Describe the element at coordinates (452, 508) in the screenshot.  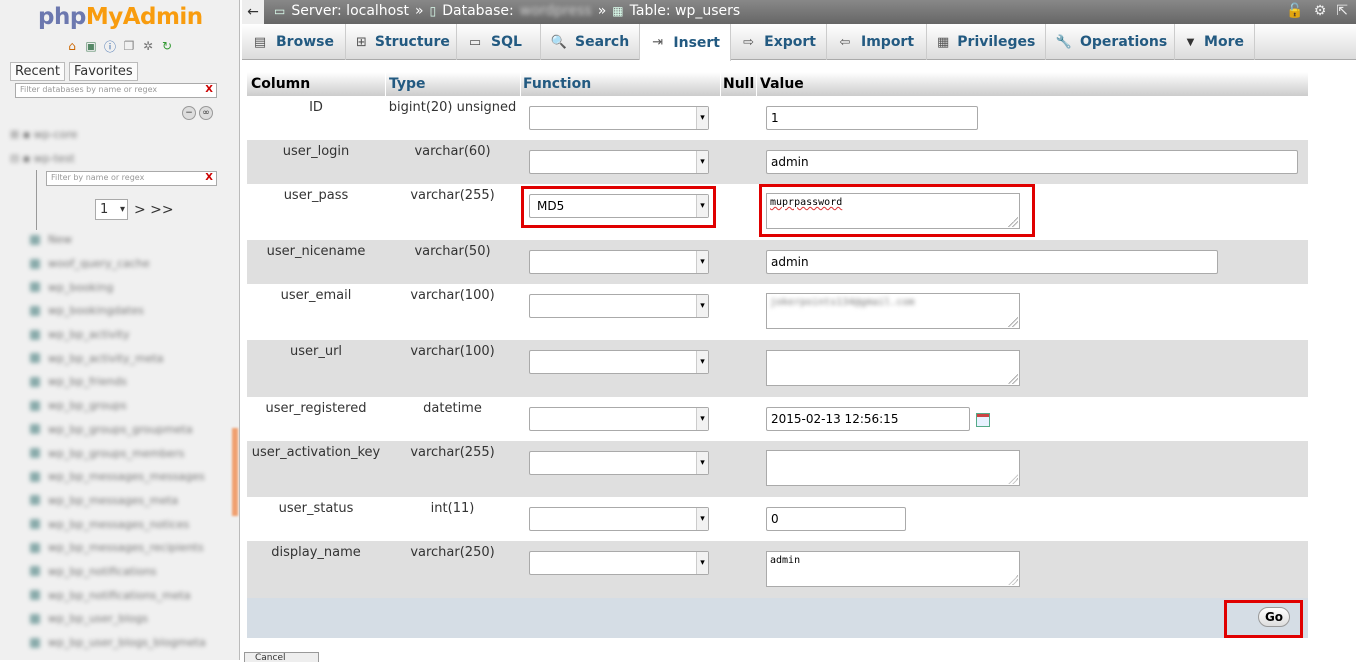
I see `column-type: int(11)` at that location.